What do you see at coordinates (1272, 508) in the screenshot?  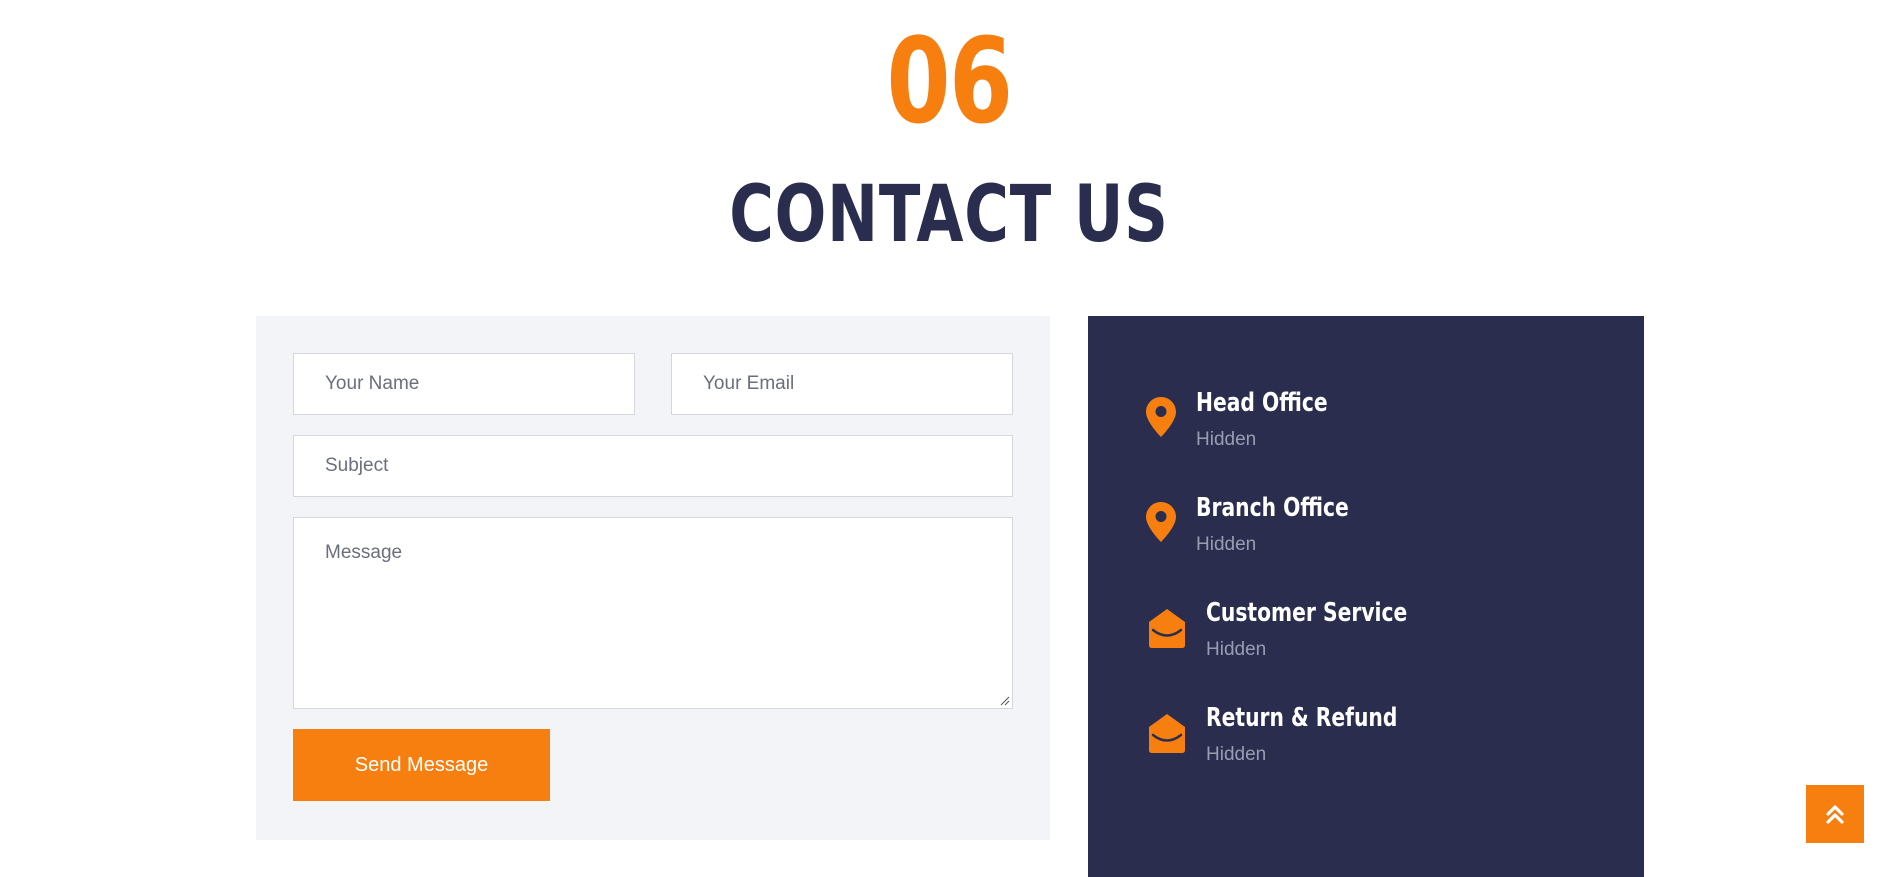 I see `info-title: Branch Office` at bounding box center [1272, 508].